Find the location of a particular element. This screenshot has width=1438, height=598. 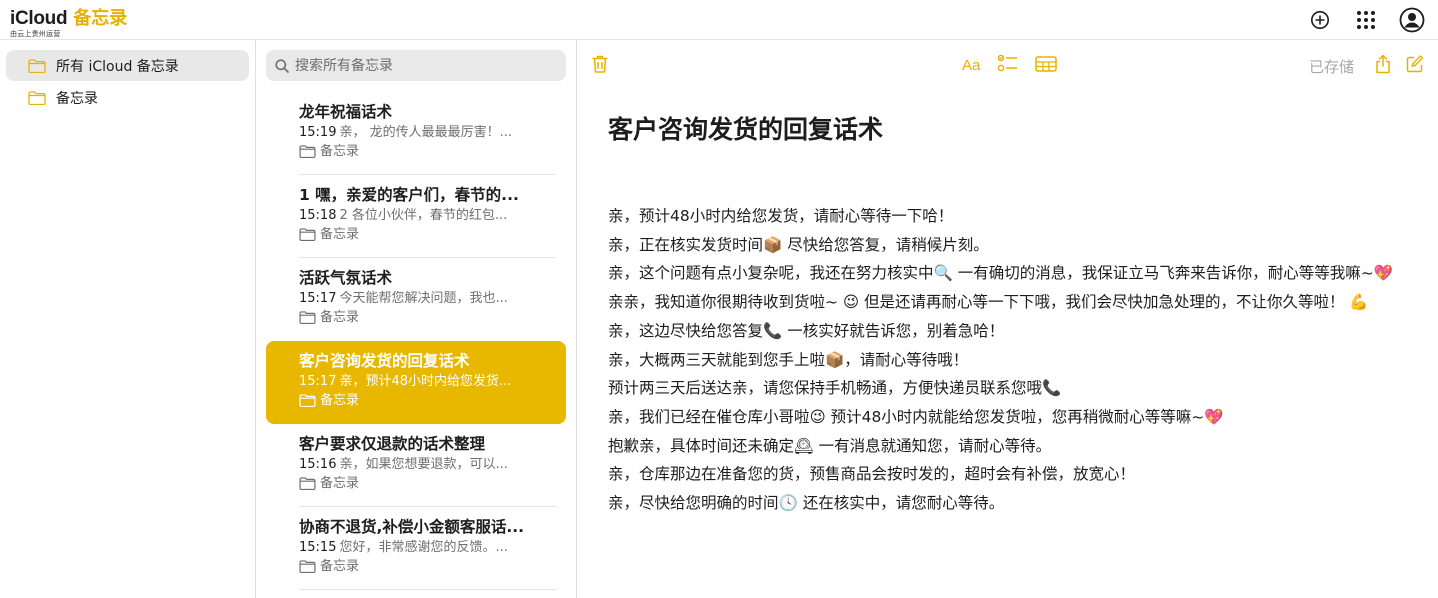

note-body-line: 亲，正在核实发货时间📦 尽快给您答复，请稍候片刻。 is located at coordinates (798, 244).